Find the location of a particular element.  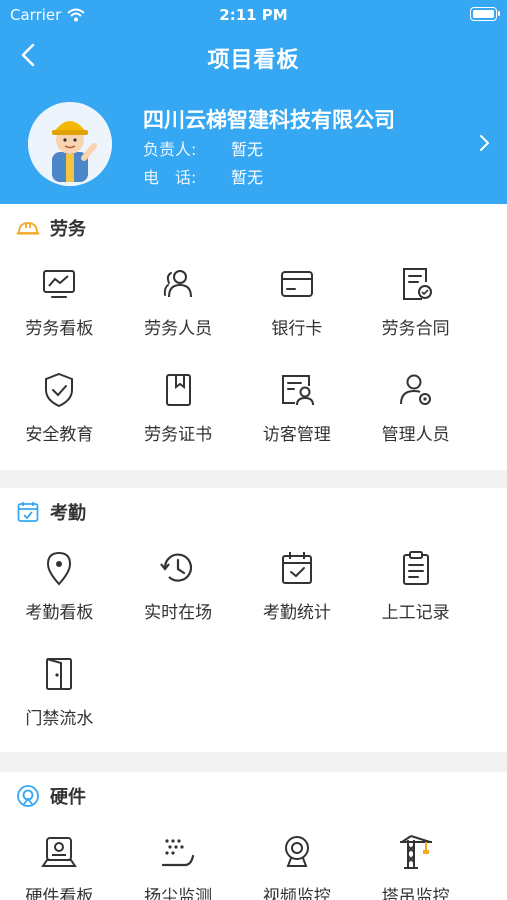

device-icon is located at coordinates (59, 852).